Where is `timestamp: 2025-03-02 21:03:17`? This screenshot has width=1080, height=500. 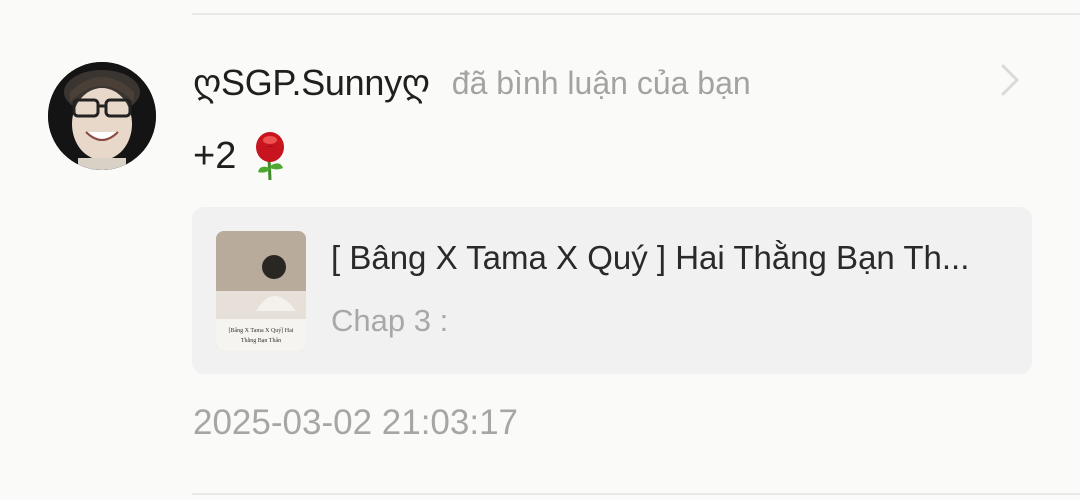 timestamp: 2025-03-02 21:03:17 is located at coordinates (355, 422).